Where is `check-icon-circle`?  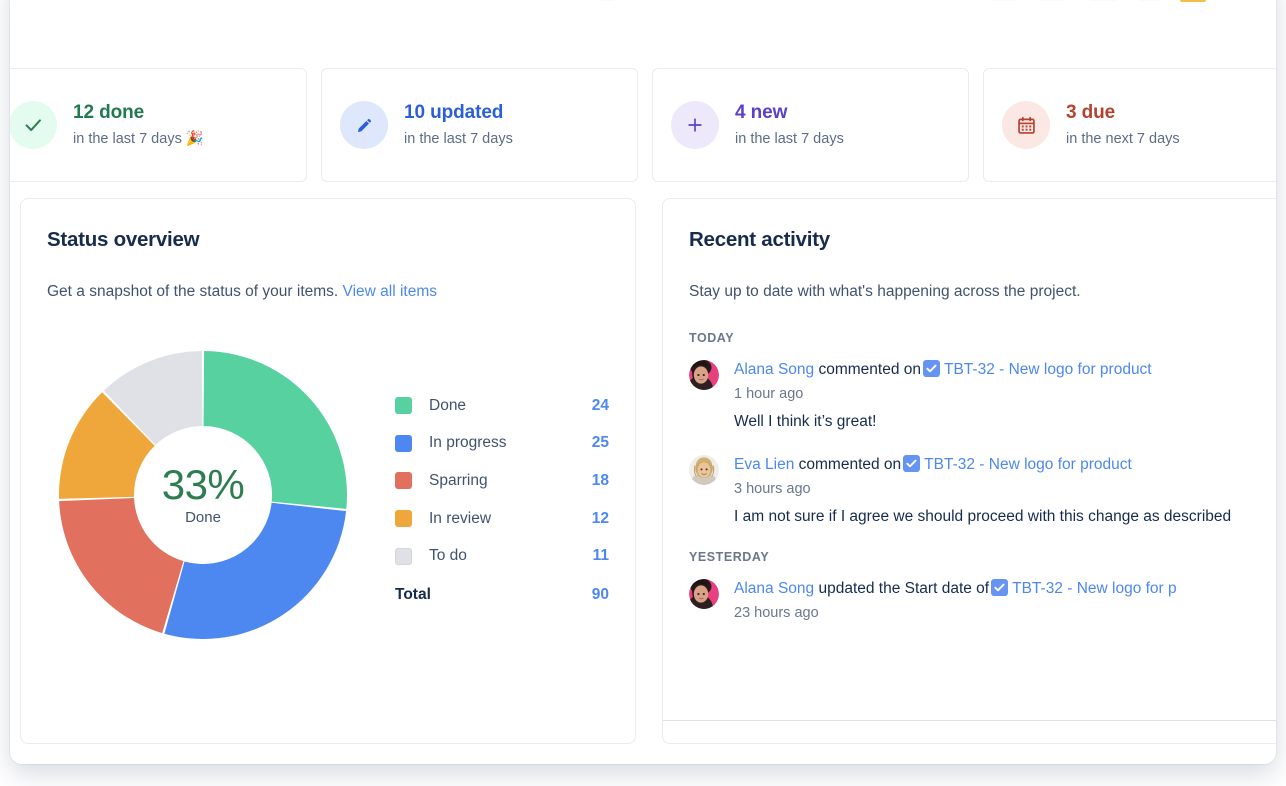
check-icon-circle is located at coordinates (33, 125).